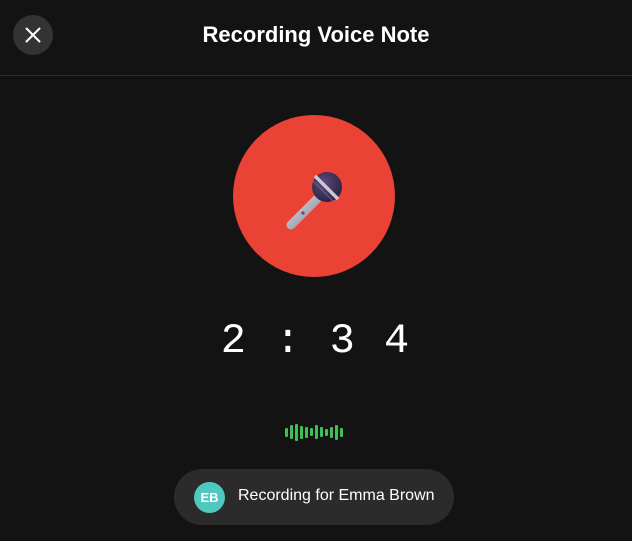 This screenshot has height=541, width=632. I want to click on record-button, so click(314, 196).